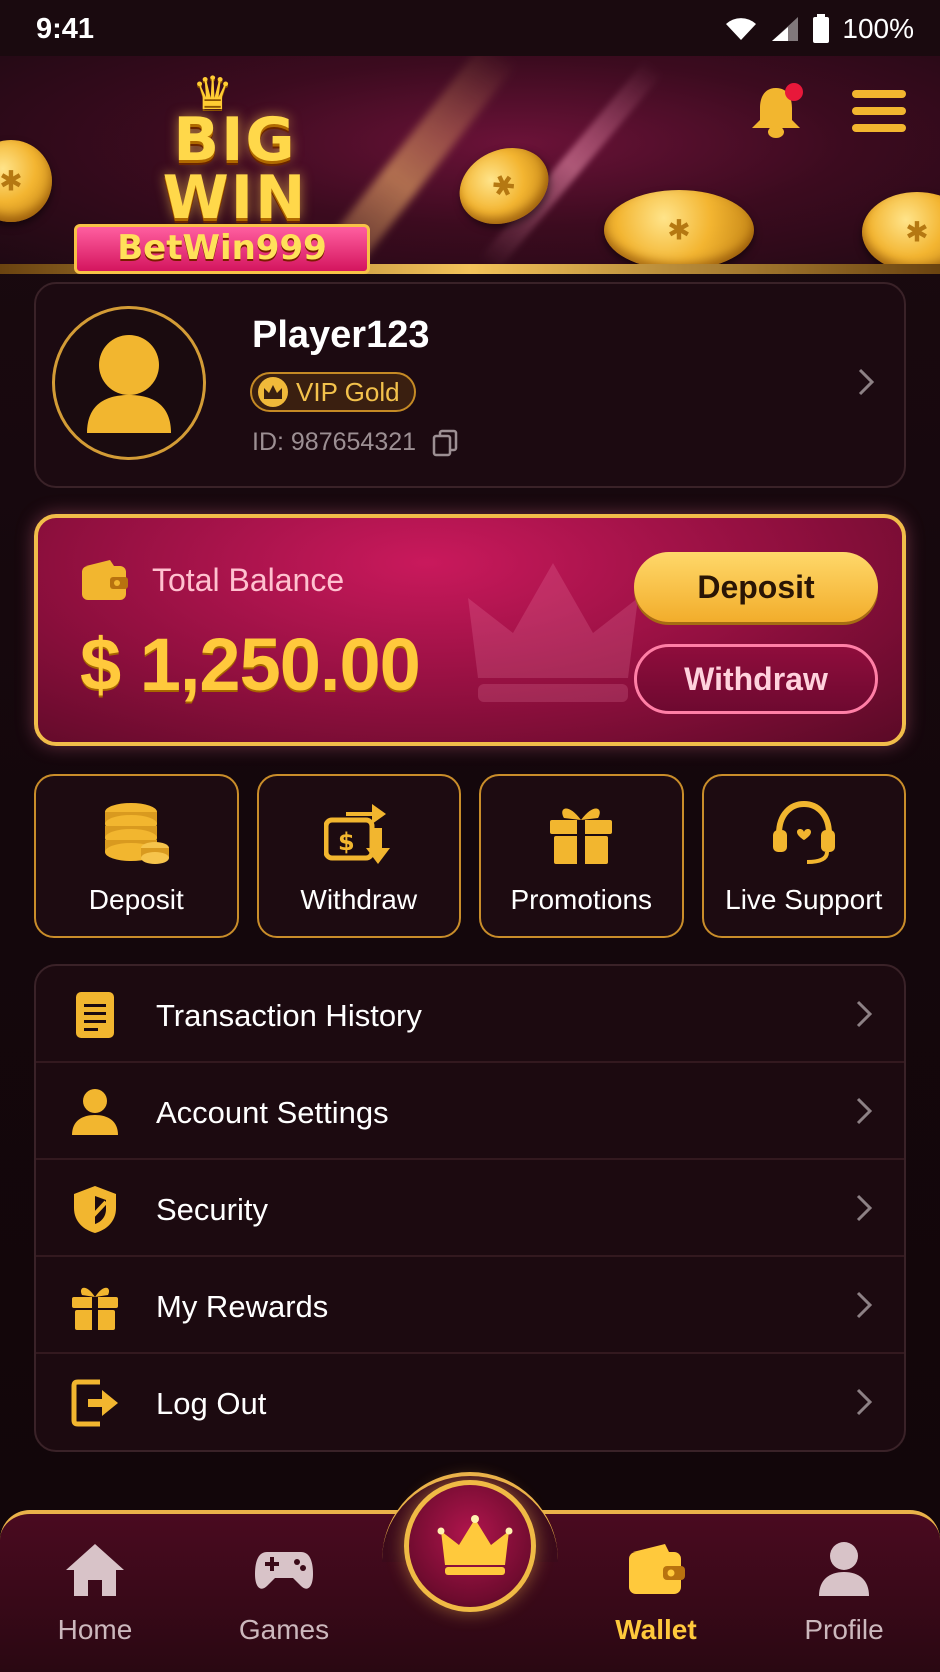 The image size is (940, 1672). Describe the element at coordinates (470, 28) in the screenshot. I see `status-bar: 9:41 100%` at that location.